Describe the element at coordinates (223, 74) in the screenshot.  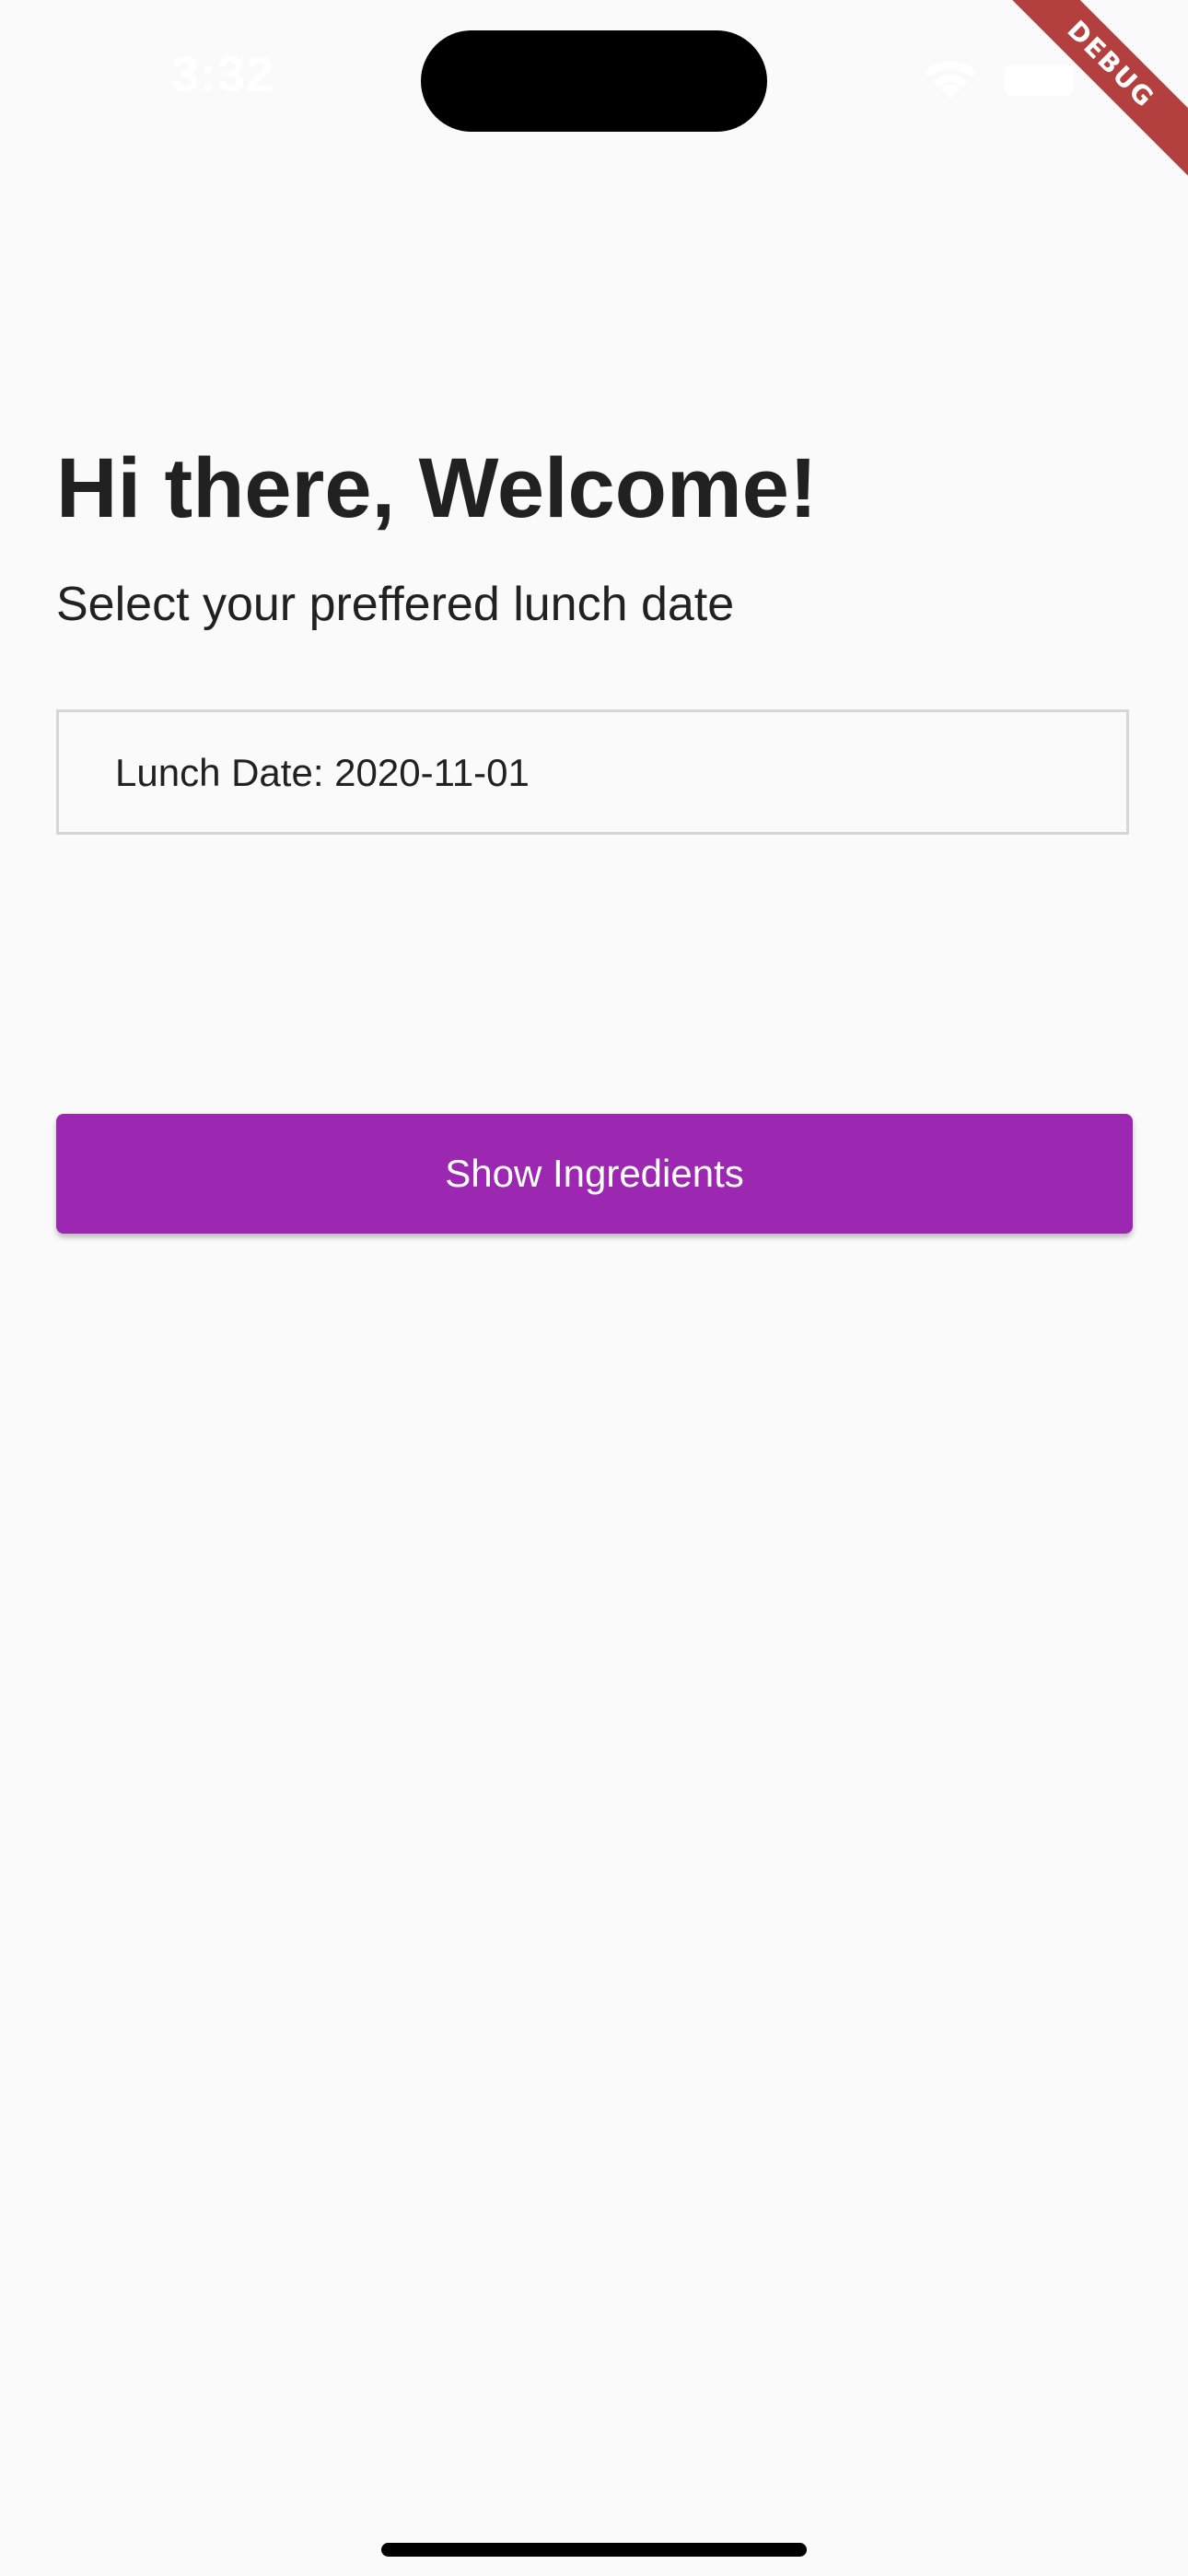
I see `status-time: 3:32` at that location.